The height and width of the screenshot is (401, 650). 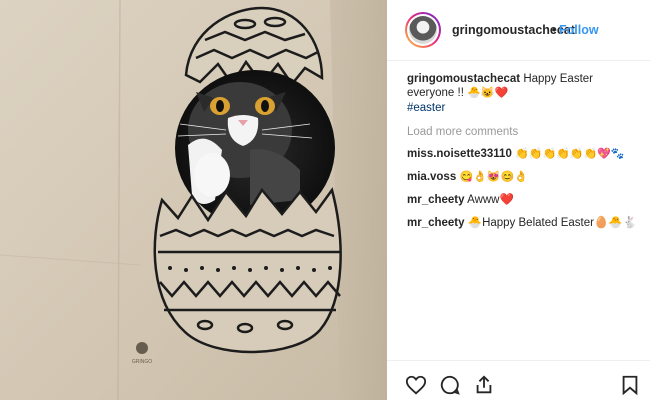 I want to click on load-more-comments-button: Load more comments, so click(x=525, y=132).